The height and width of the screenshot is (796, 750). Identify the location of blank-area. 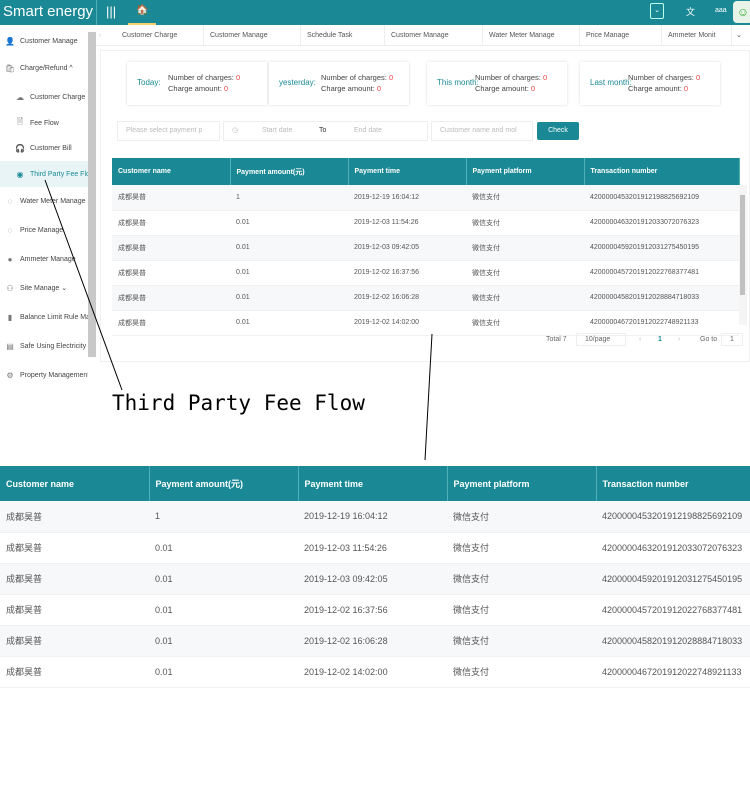
(375, 749).